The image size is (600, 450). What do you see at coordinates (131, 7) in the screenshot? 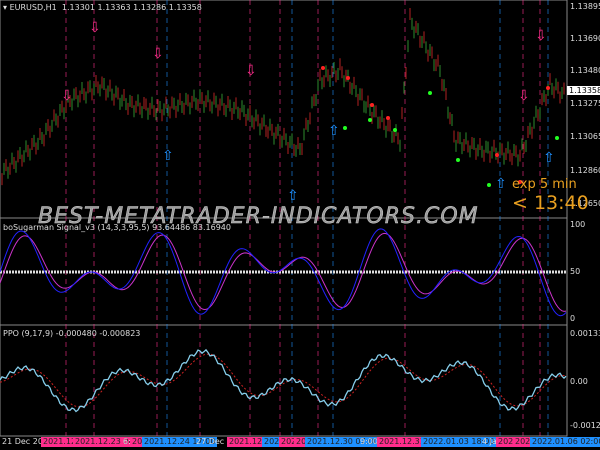
I see `ohlc-values: 1.13301 1.13363 1.13286 1.13358` at bounding box center [131, 7].